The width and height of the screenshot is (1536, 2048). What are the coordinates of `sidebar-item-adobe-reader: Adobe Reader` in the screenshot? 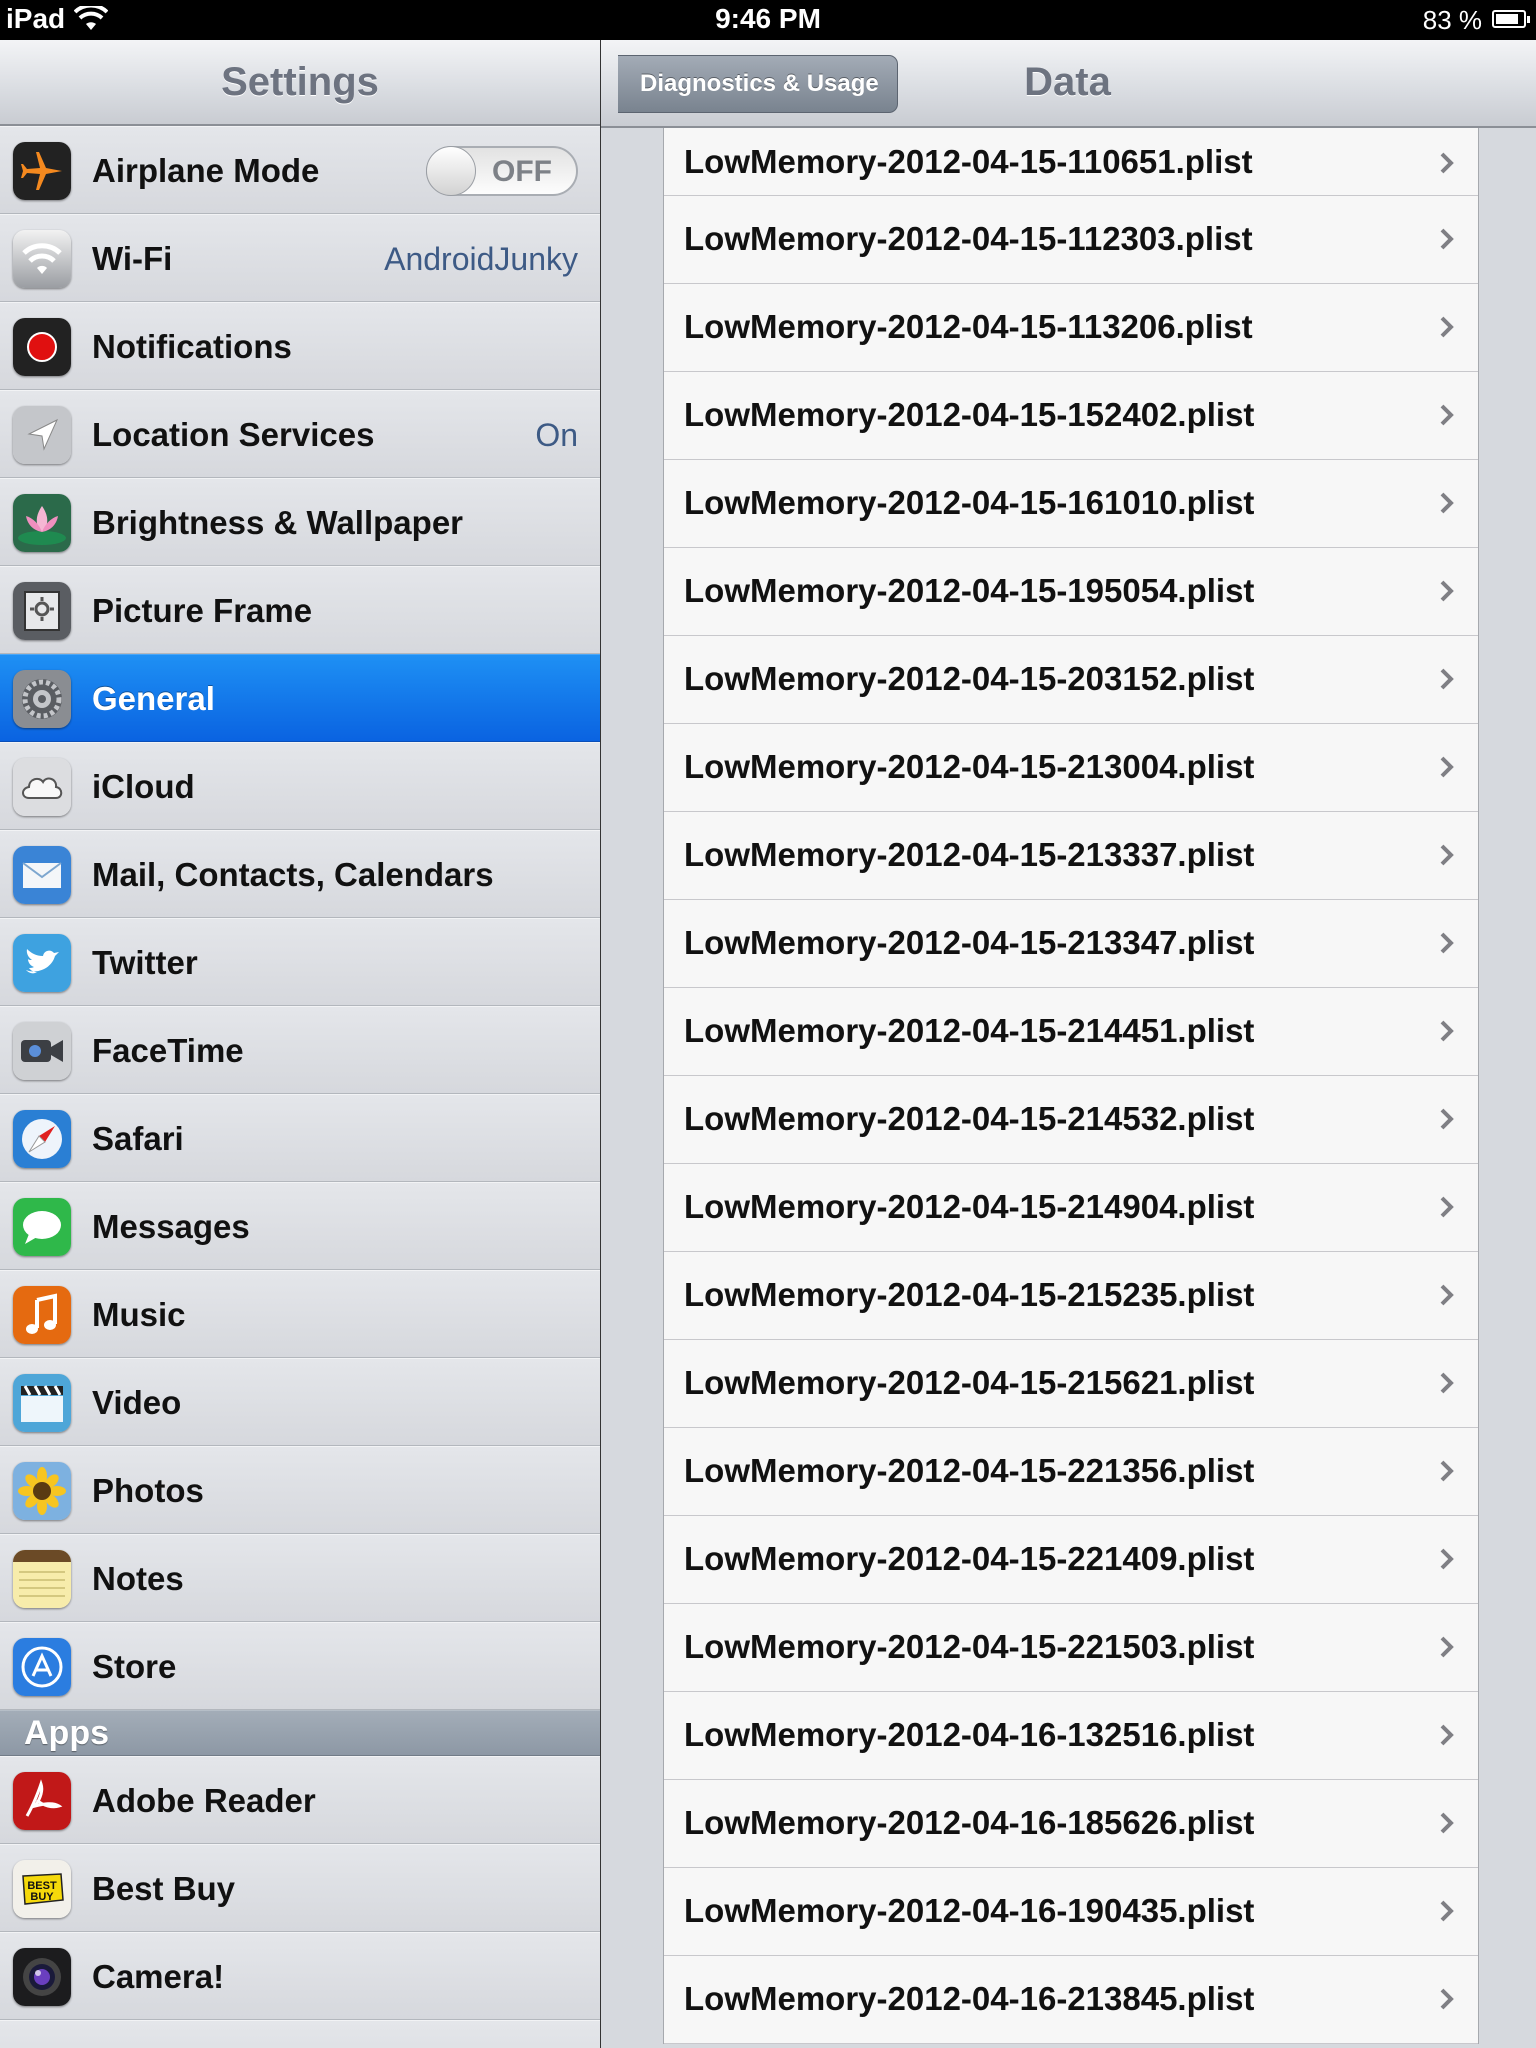 It's located at (300, 1800).